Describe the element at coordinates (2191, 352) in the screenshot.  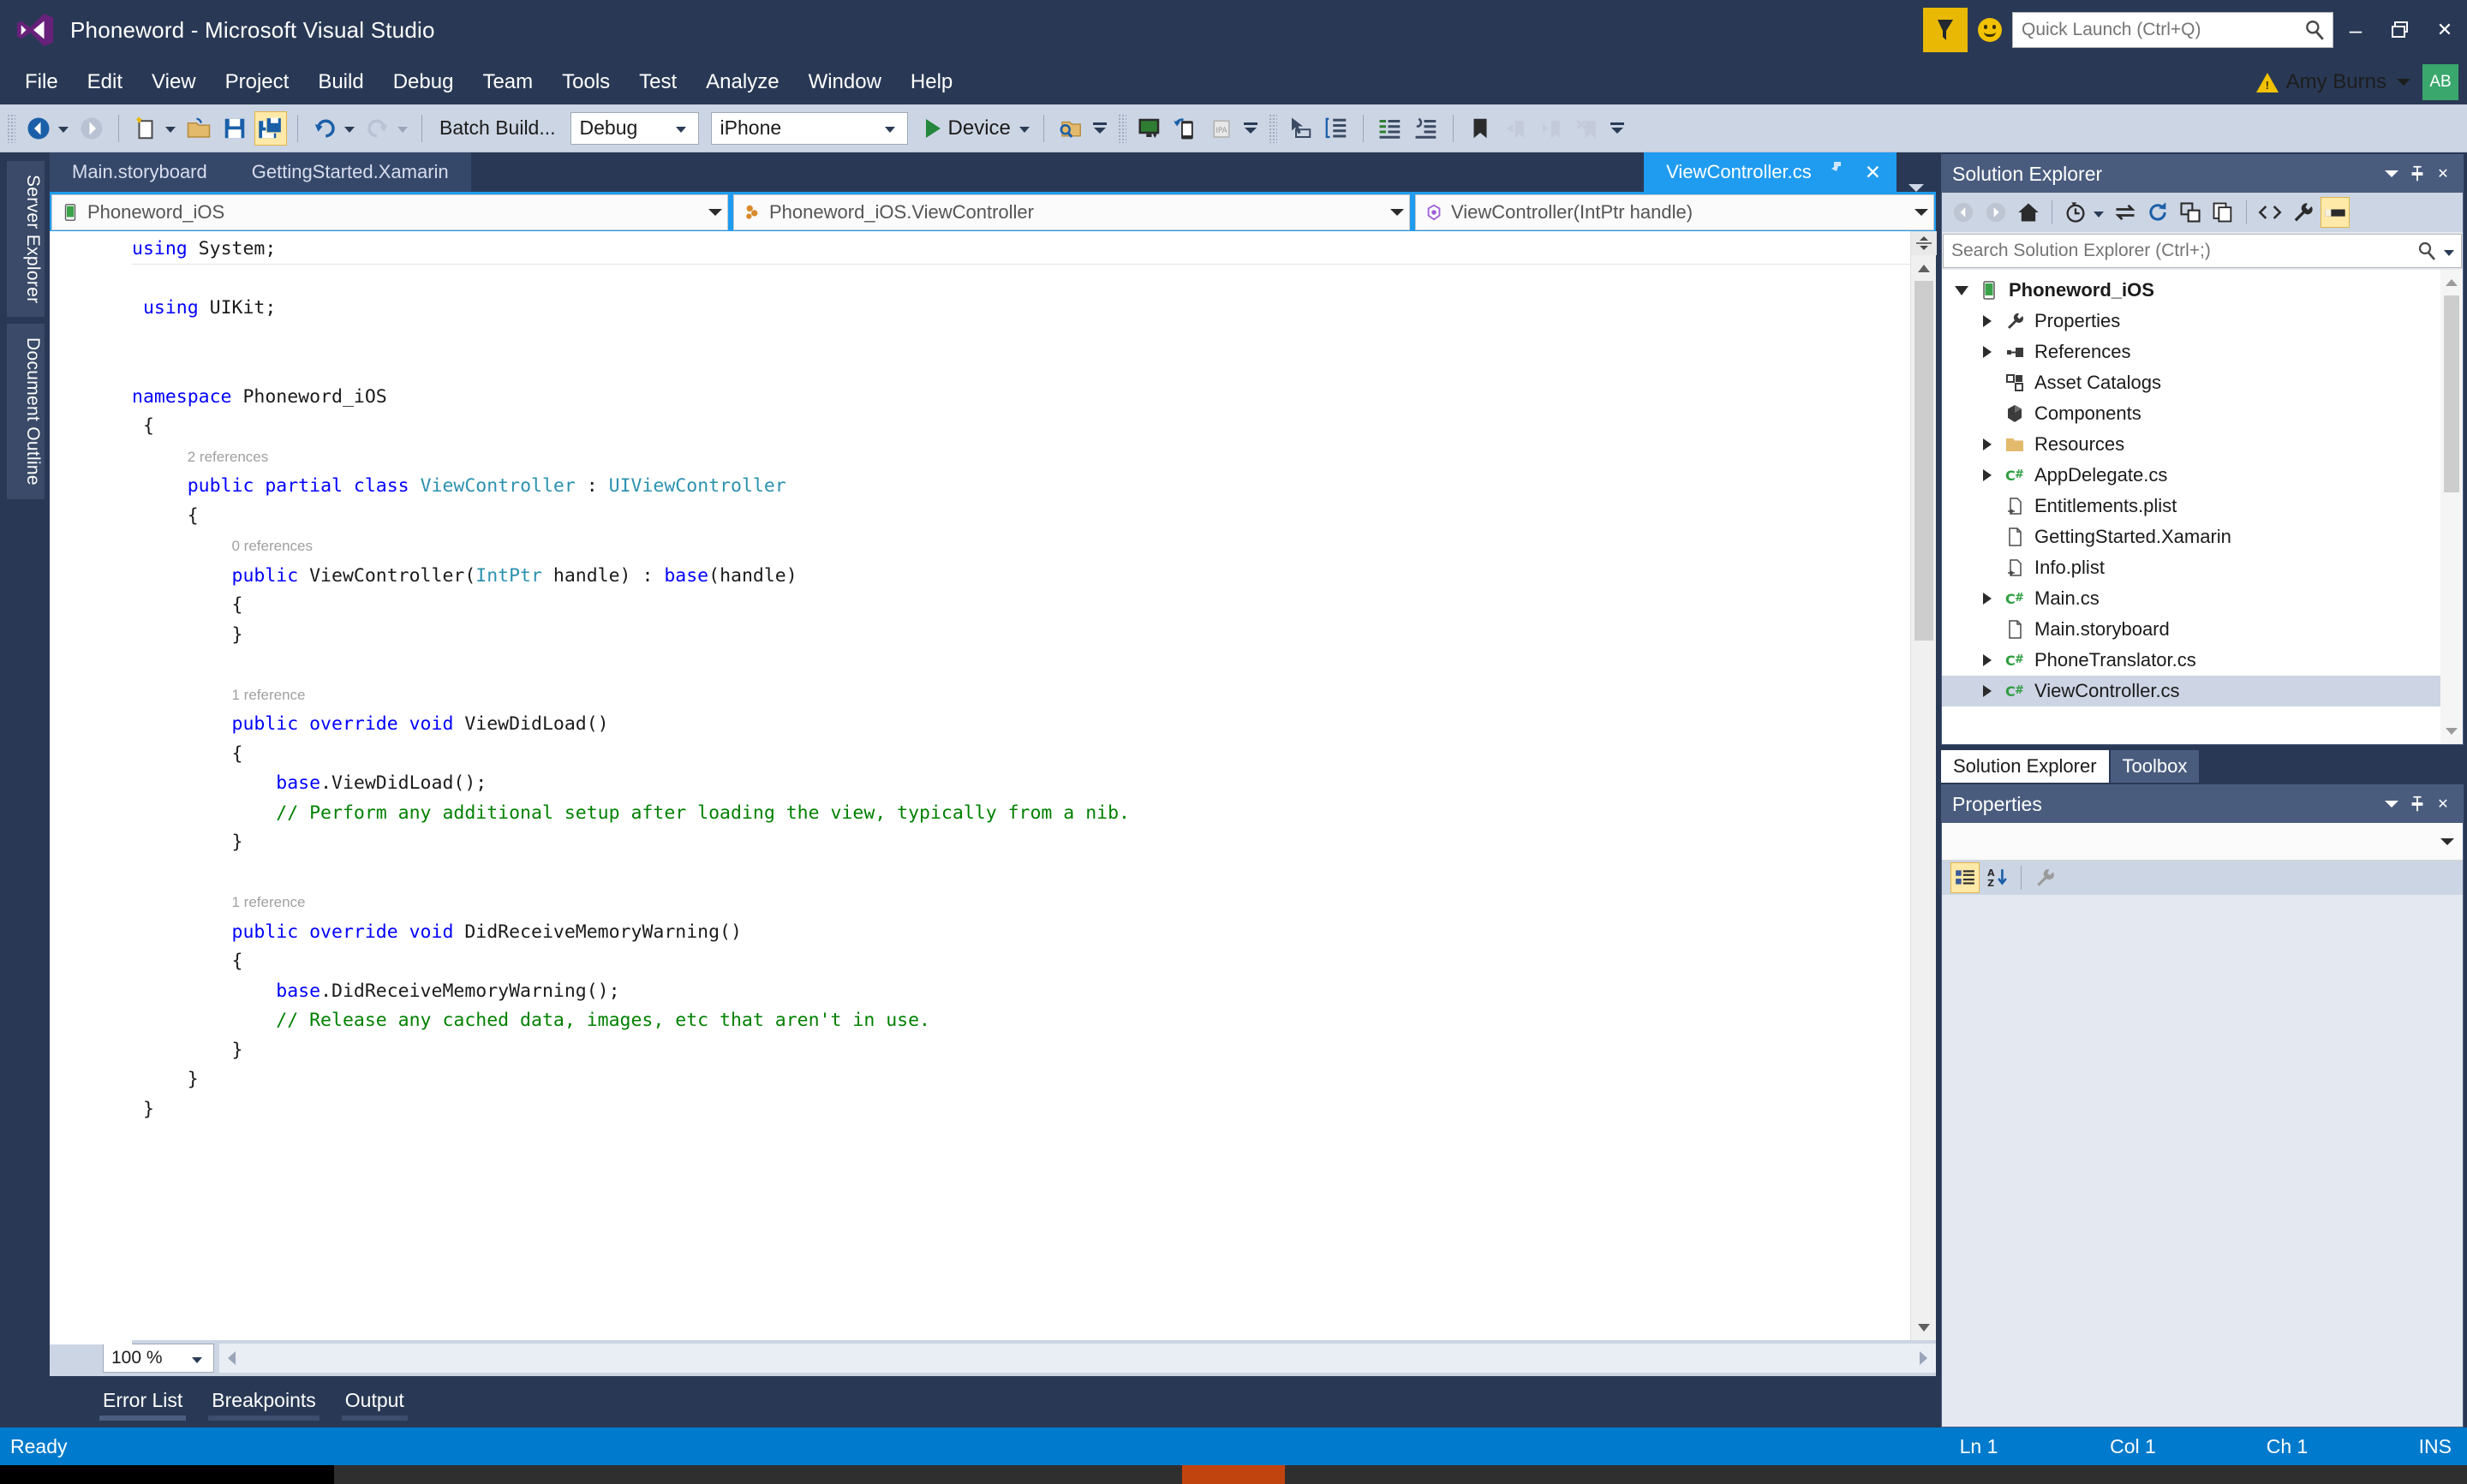
I see `tree-item-references: References` at that location.